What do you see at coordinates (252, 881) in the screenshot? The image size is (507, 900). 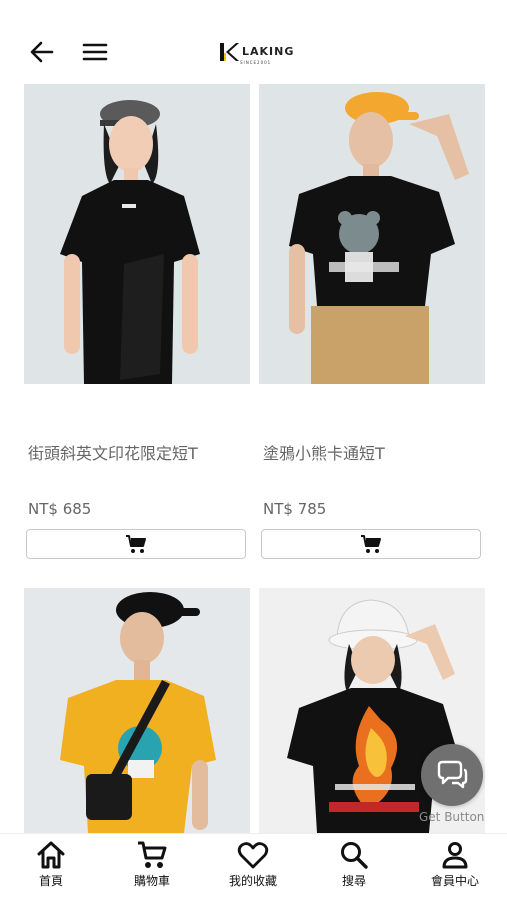 I see `nav-label: 我的收藏` at bounding box center [252, 881].